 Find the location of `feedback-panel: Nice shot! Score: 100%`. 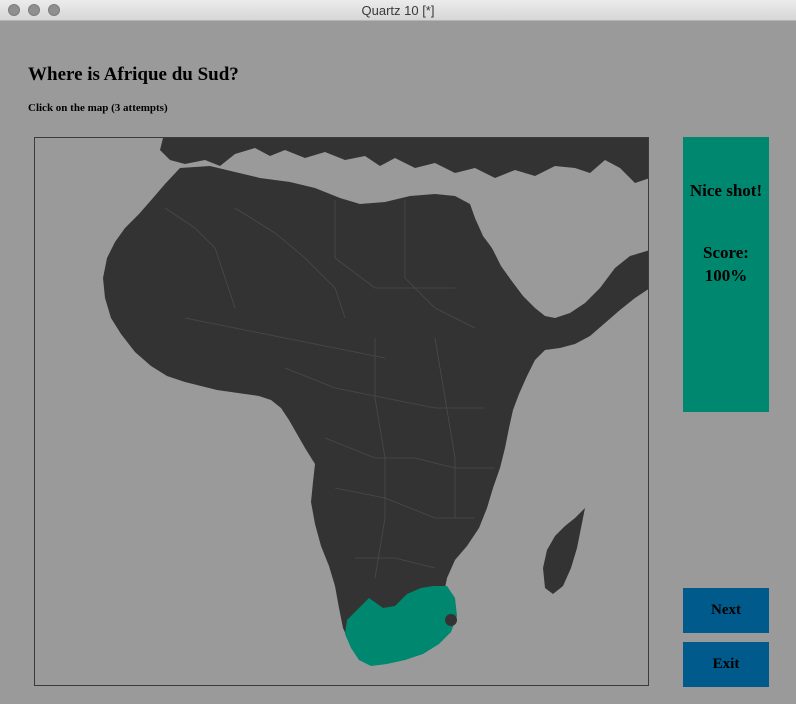

feedback-panel: Nice shot! Score: 100% is located at coordinates (726, 274).